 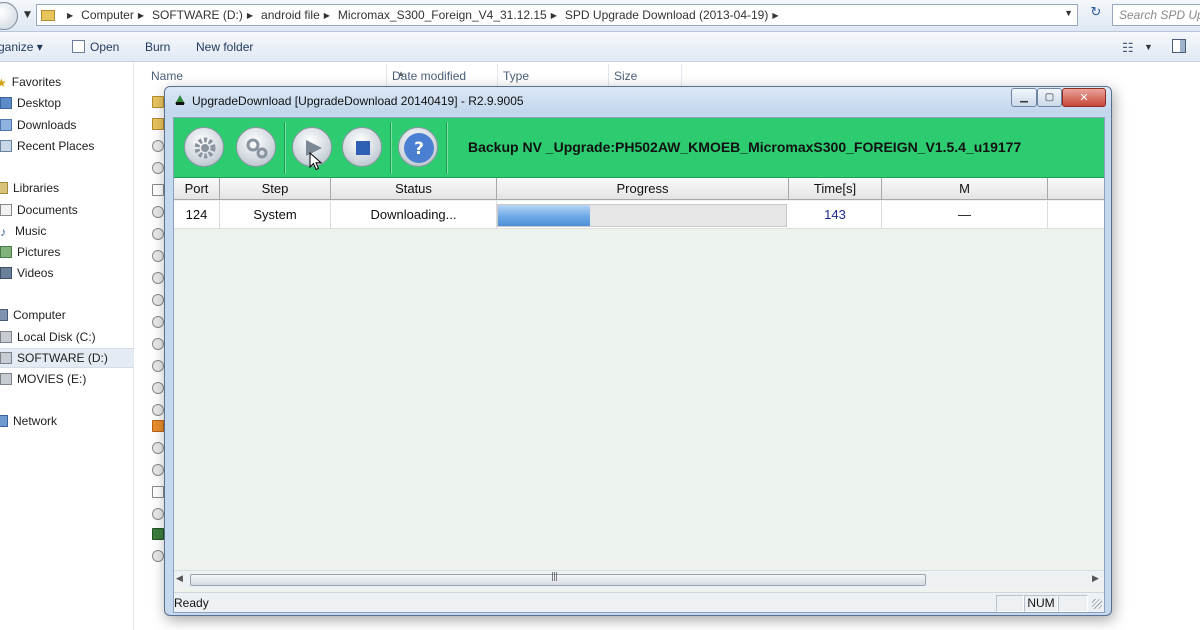 I want to click on vlc-icon, so click(x=158, y=426).